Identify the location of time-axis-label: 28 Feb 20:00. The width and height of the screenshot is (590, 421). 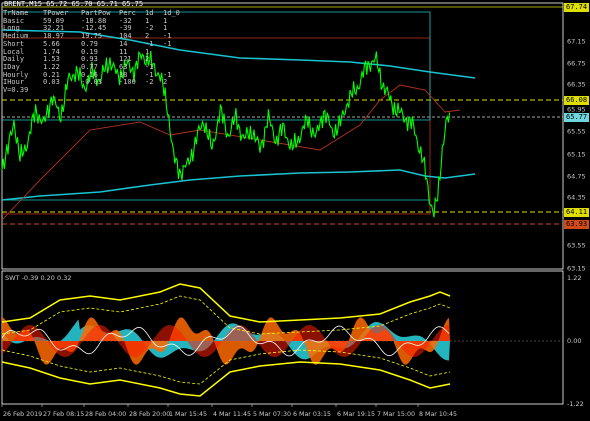
(149, 414).